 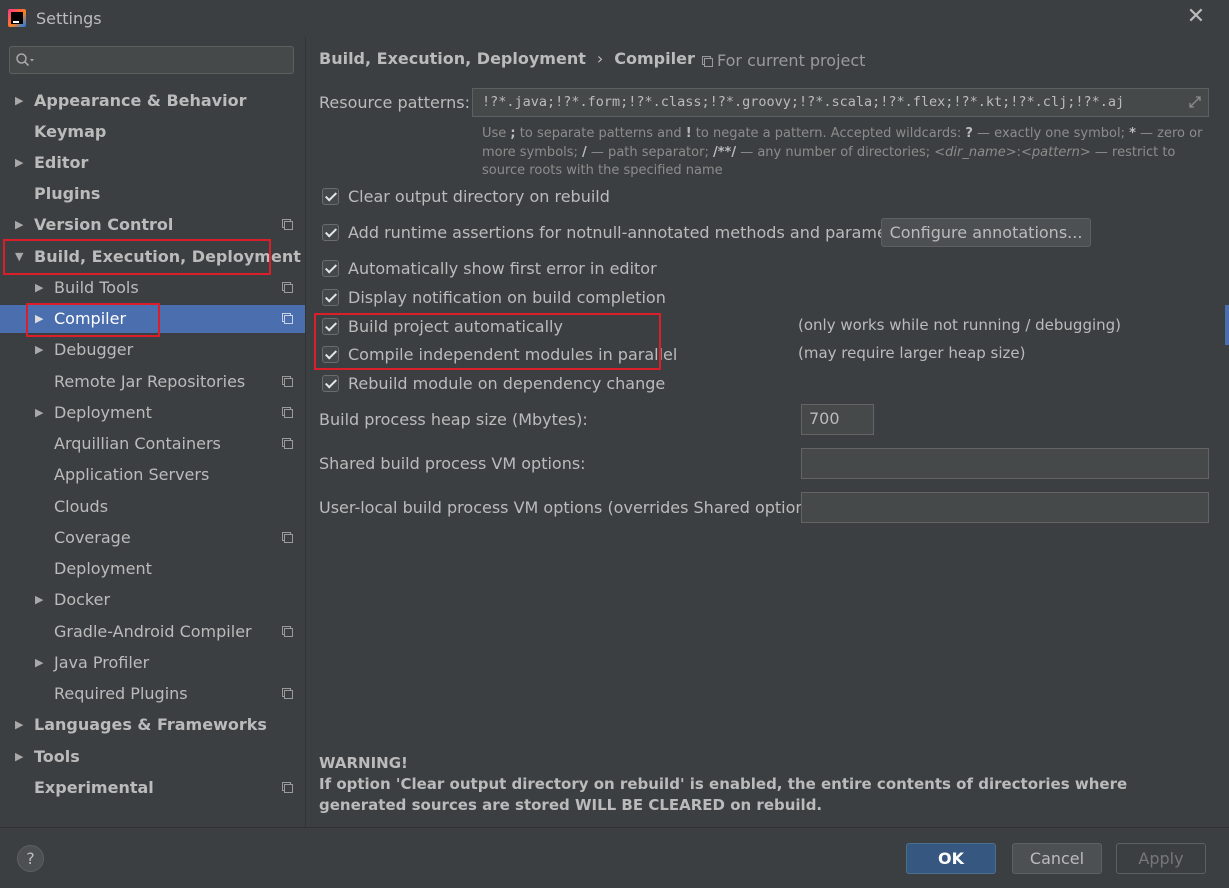 I want to click on compile-parallel-note: (may require larger heap size), so click(x=912, y=353).